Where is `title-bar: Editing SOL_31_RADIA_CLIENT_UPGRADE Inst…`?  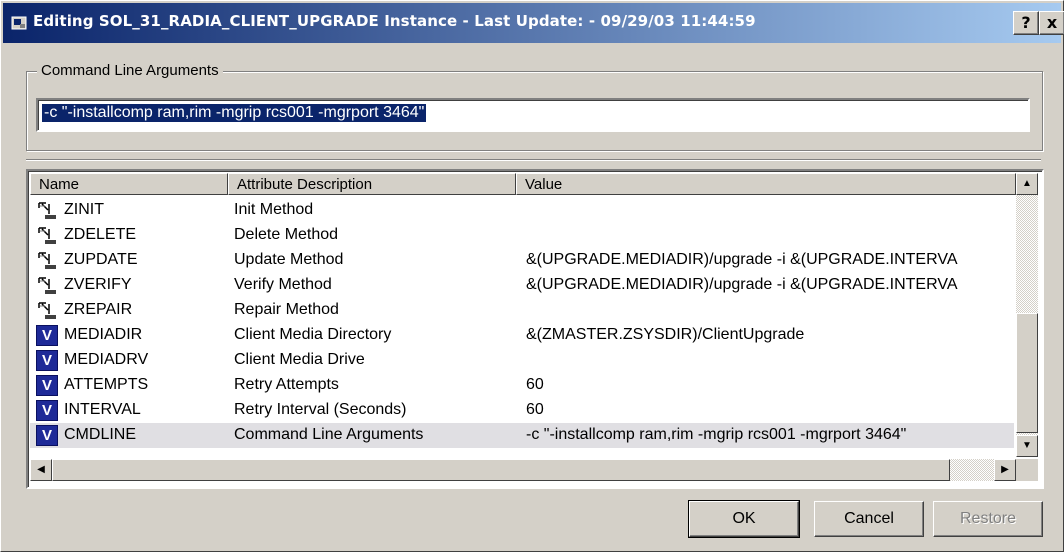
title-bar: Editing SOL_31_RADIA_CLIENT_UPGRADE Inst… is located at coordinates (533, 23).